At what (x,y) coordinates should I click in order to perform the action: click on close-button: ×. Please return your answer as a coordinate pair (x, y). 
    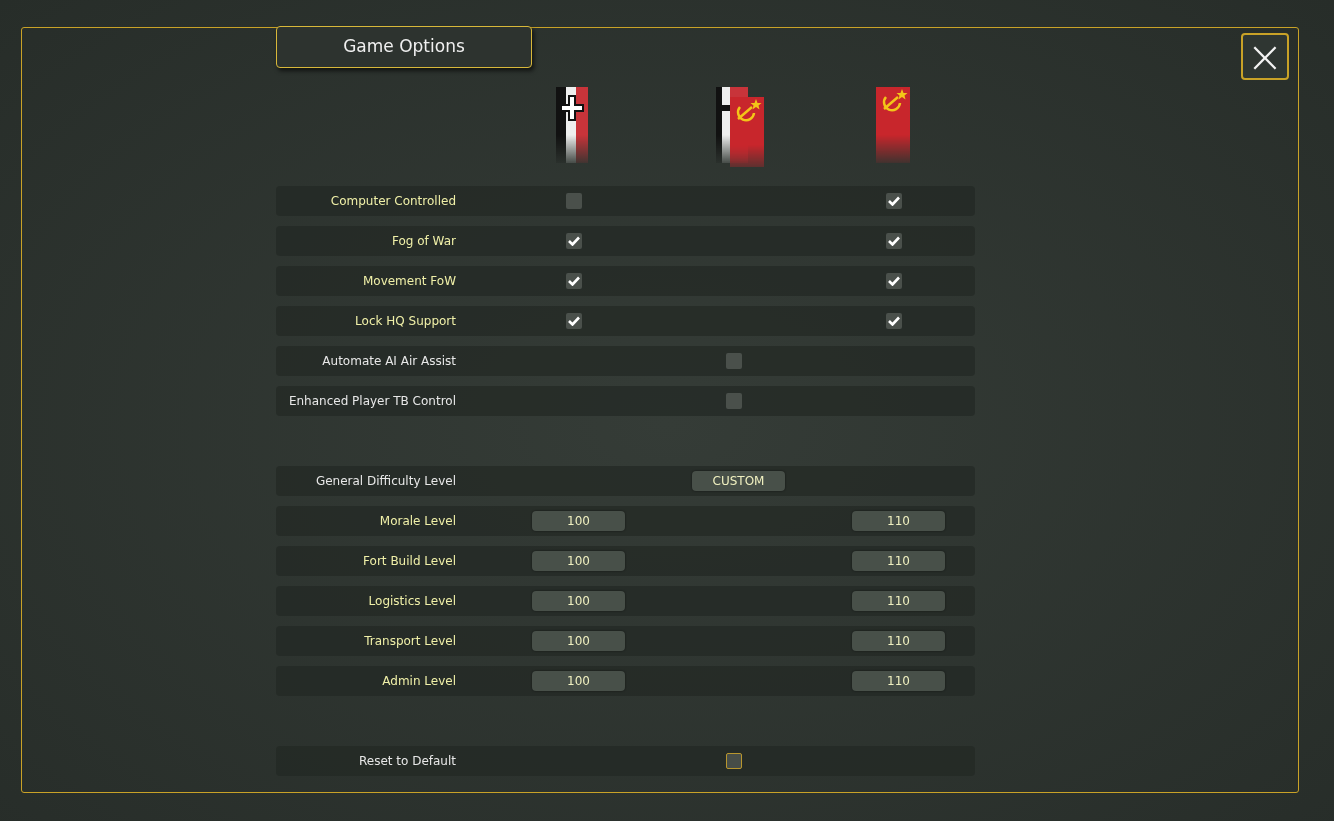
    Looking at the image, I should click on (1265, 56).